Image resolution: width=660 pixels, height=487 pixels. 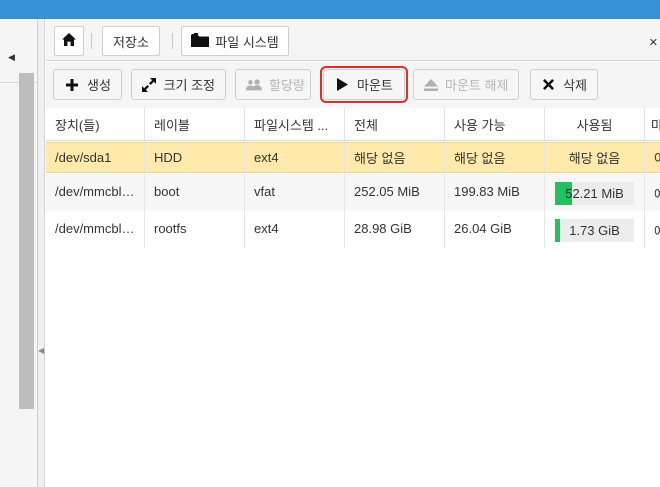 I want to click on breadcrumb: 저장소 파일 시스템 ✕, so click(x=353, y=40).